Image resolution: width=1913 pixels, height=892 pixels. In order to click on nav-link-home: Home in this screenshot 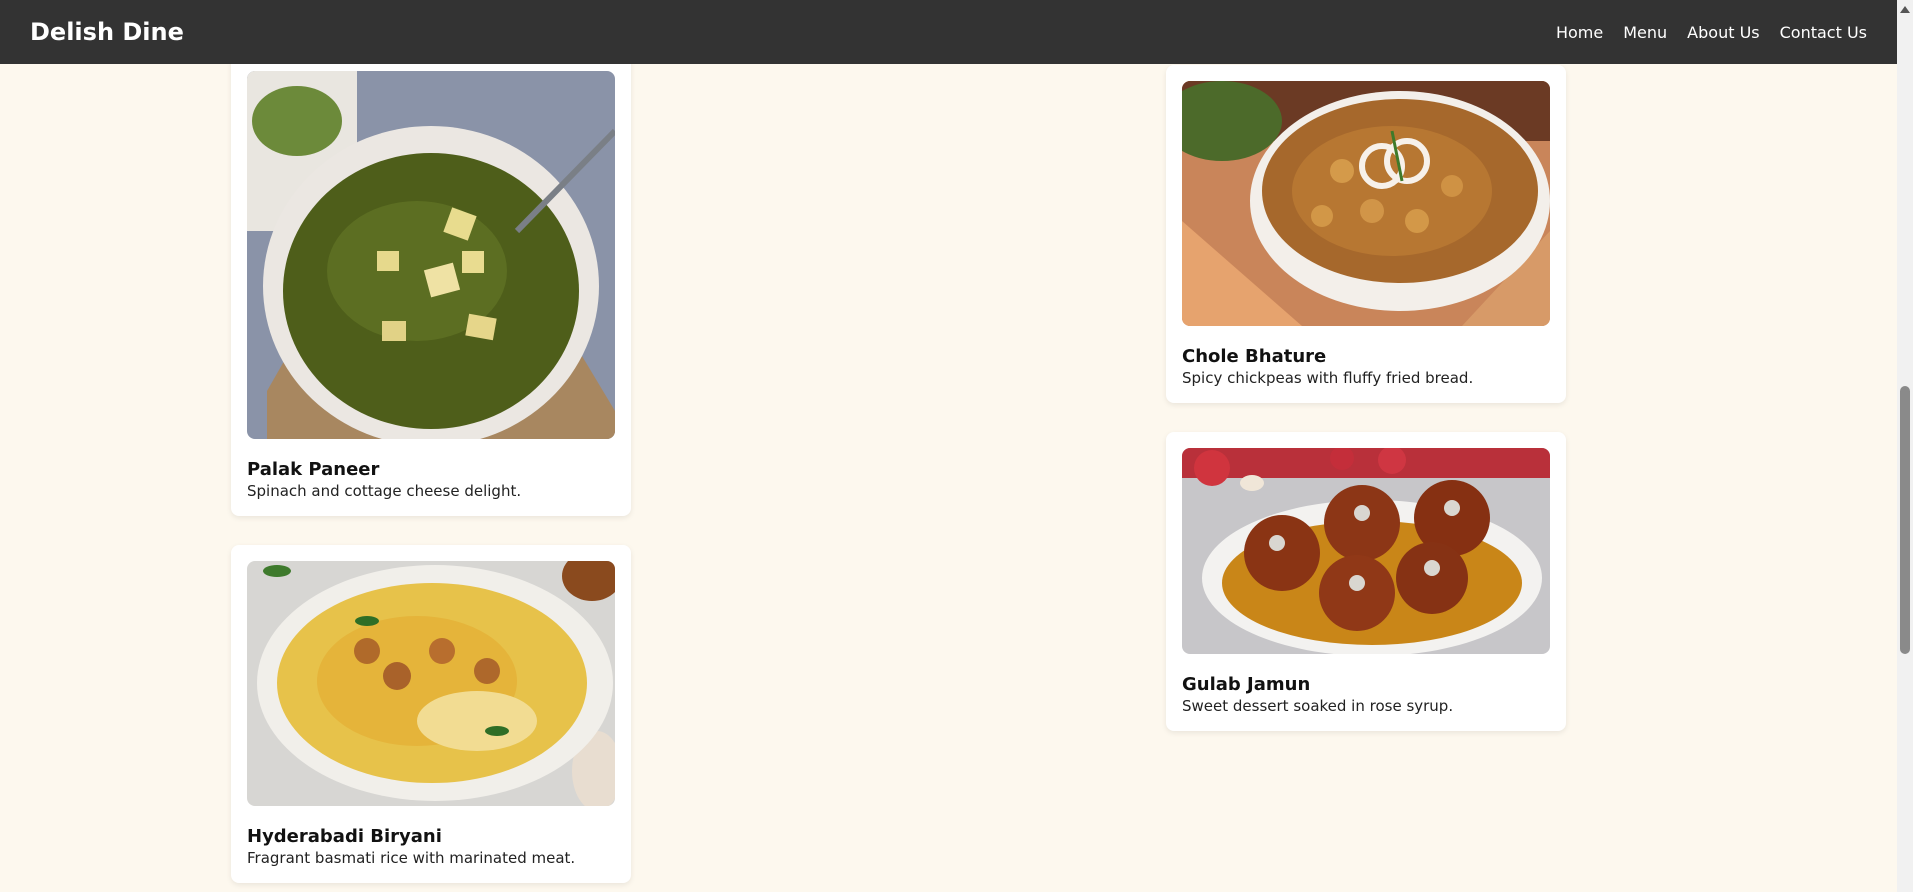, I will do `click(1579, 32)`.